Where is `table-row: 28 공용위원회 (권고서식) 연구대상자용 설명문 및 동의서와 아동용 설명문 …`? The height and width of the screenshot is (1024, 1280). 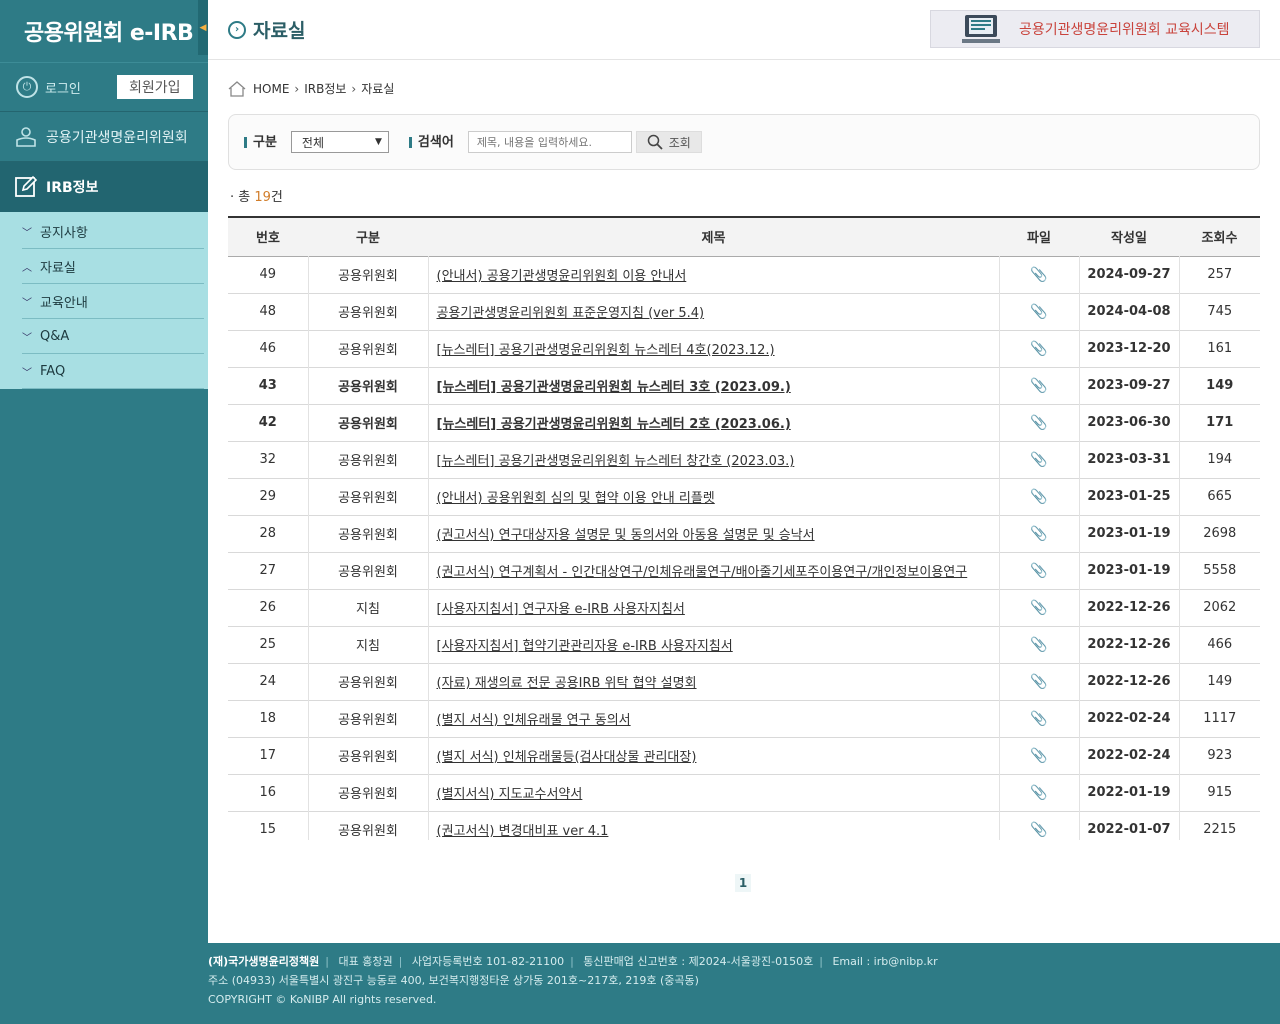 table-row: 28 공용위원회 (권고서식) 연구대상자용 설명문 및 동의서와 아동용 설명문 … is located at coordinates (744, 533).